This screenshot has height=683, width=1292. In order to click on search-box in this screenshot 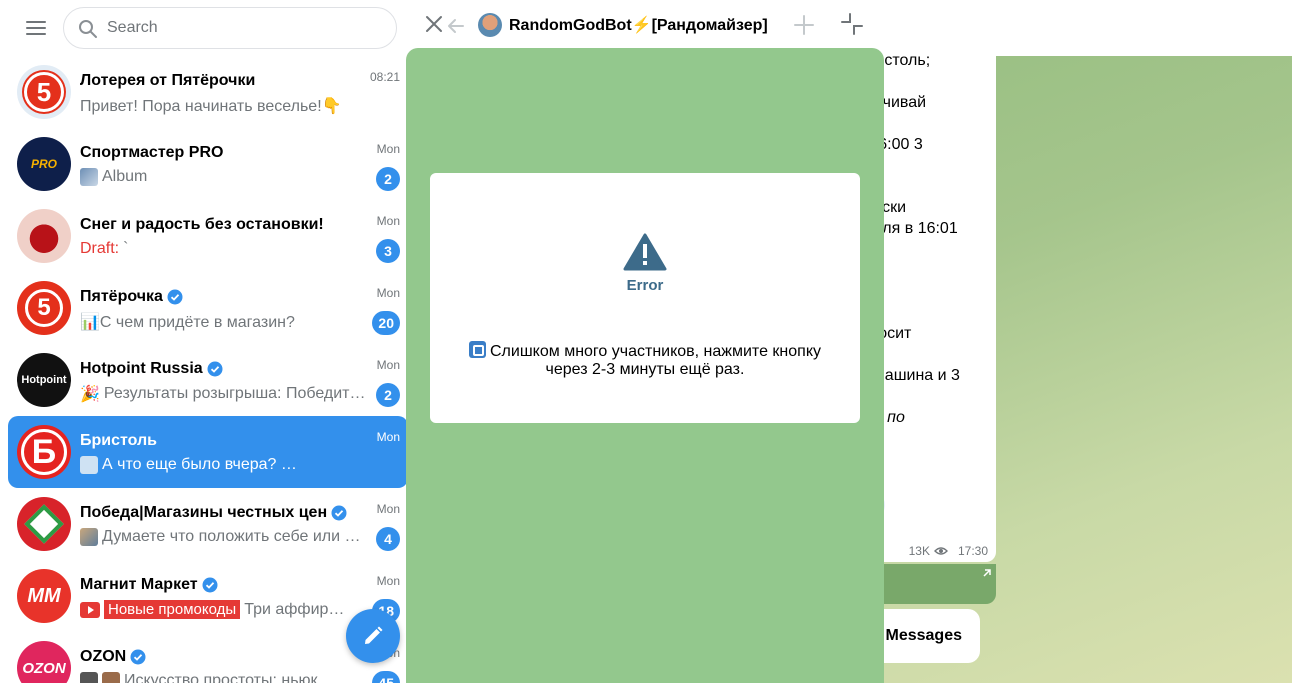, I will do `click(230, 28)`.